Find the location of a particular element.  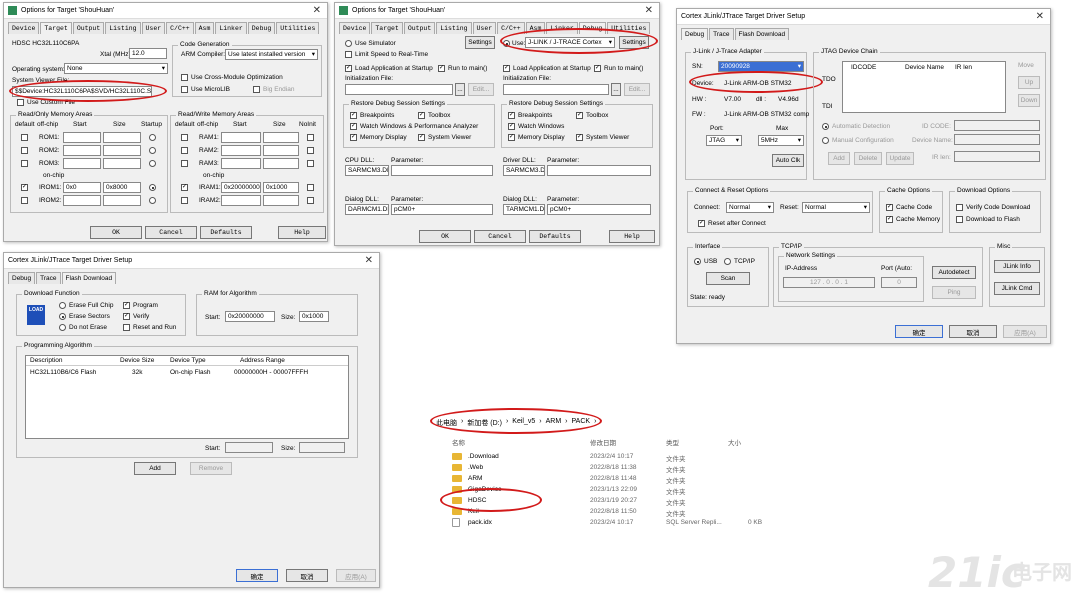

list-item: .Download is located at coordinates (475, 456).